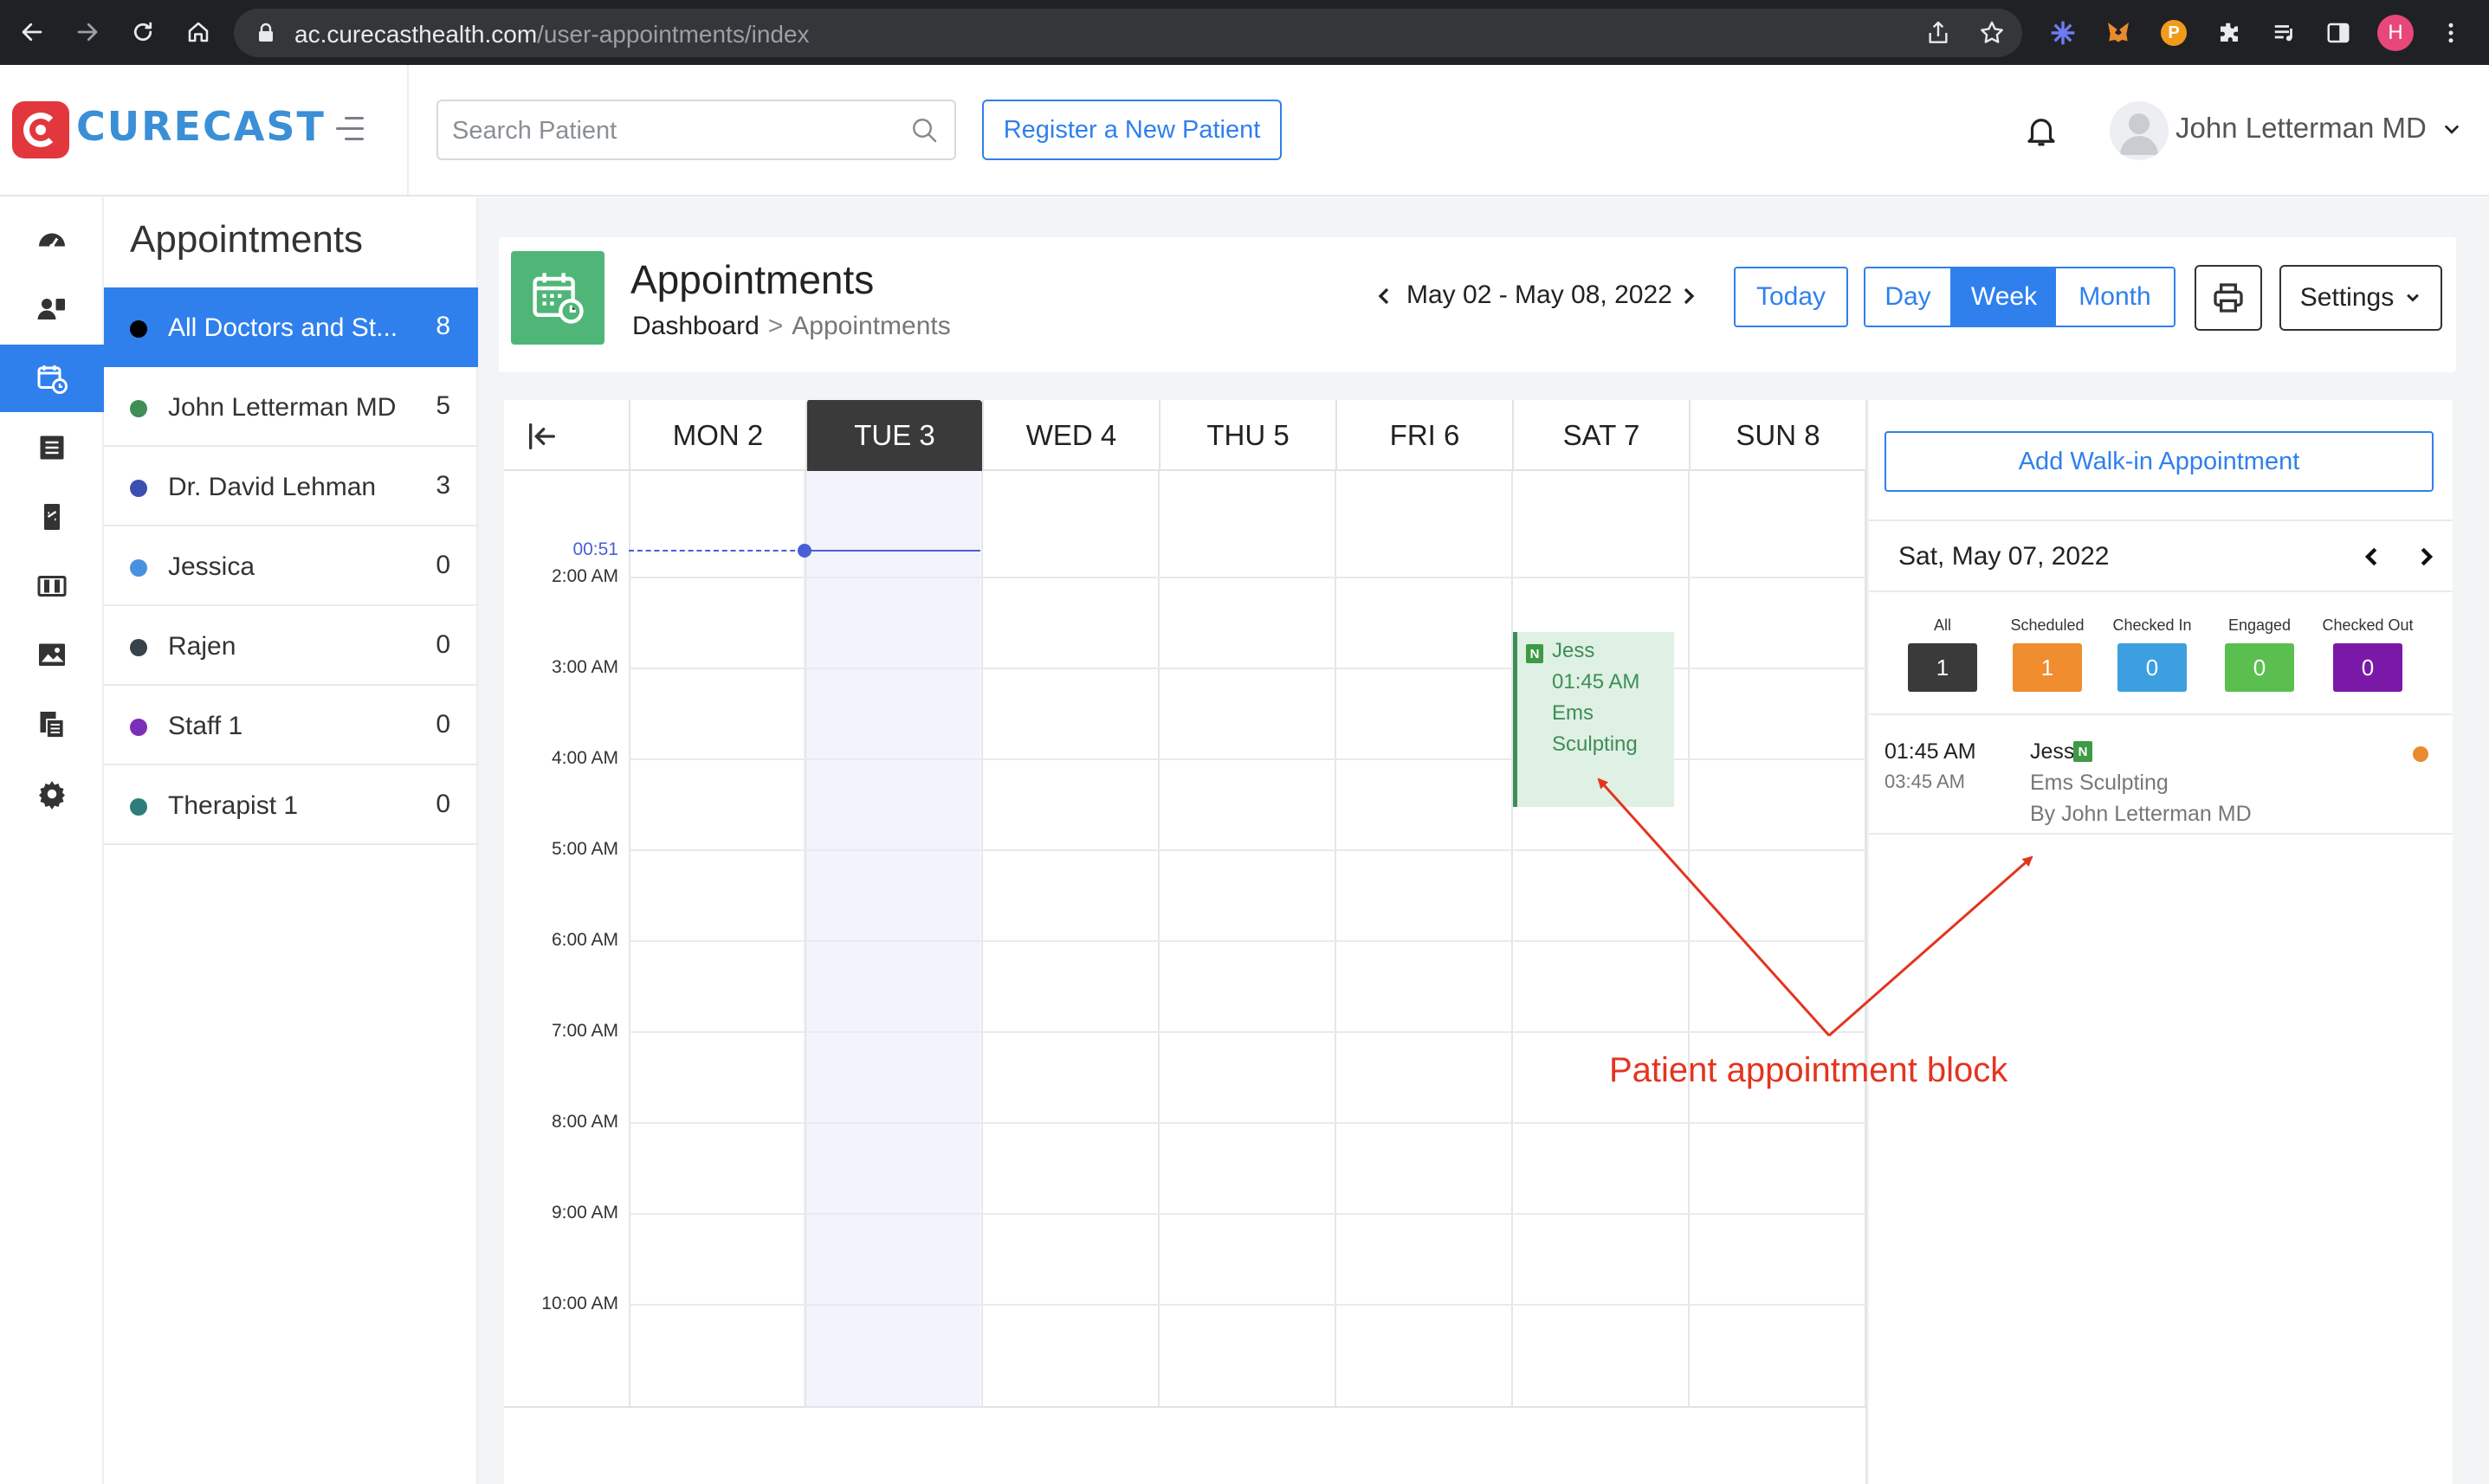 The height and width of the screenshot is (1484, 2489). Describe the element at coordinates (2259, 654) in the screenshot. I see `status-filter: Engaged 0` at that location.